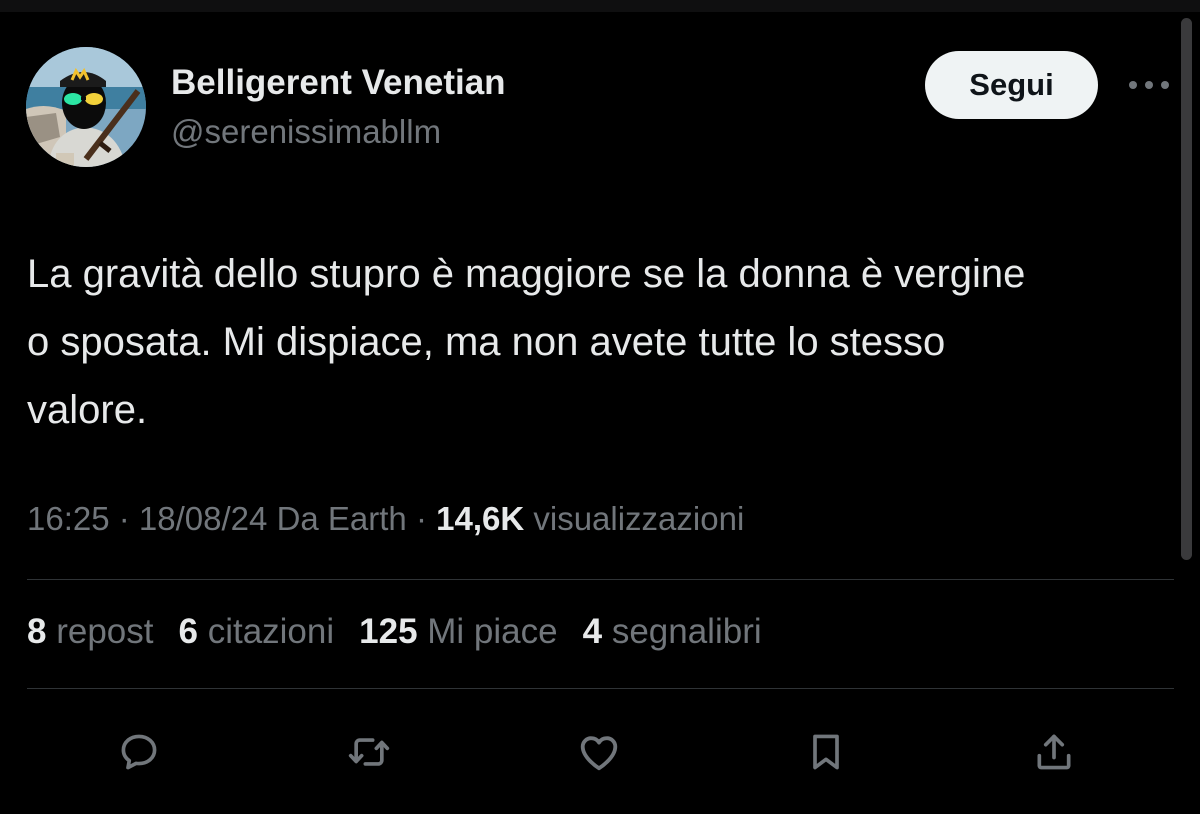 The image size is (1200, 814). I want to click on avatar-image, so click(86, 107).